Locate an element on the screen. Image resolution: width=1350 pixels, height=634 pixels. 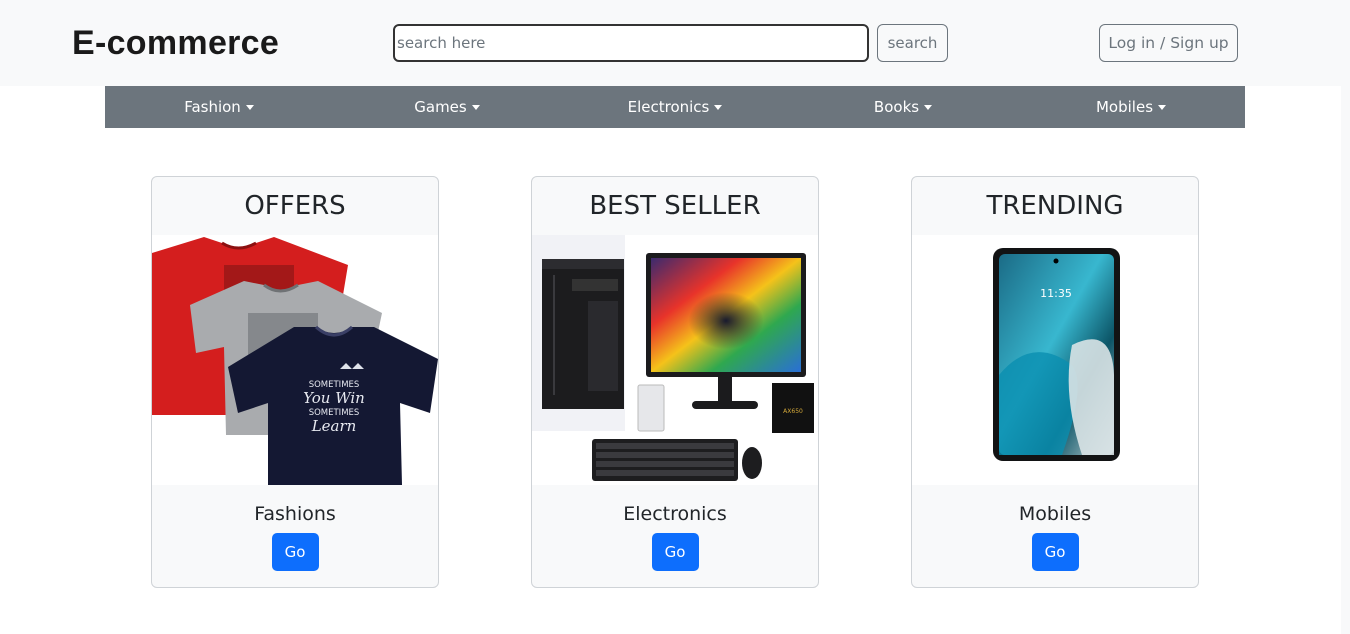
search-input is located at coordinates (631, 43).